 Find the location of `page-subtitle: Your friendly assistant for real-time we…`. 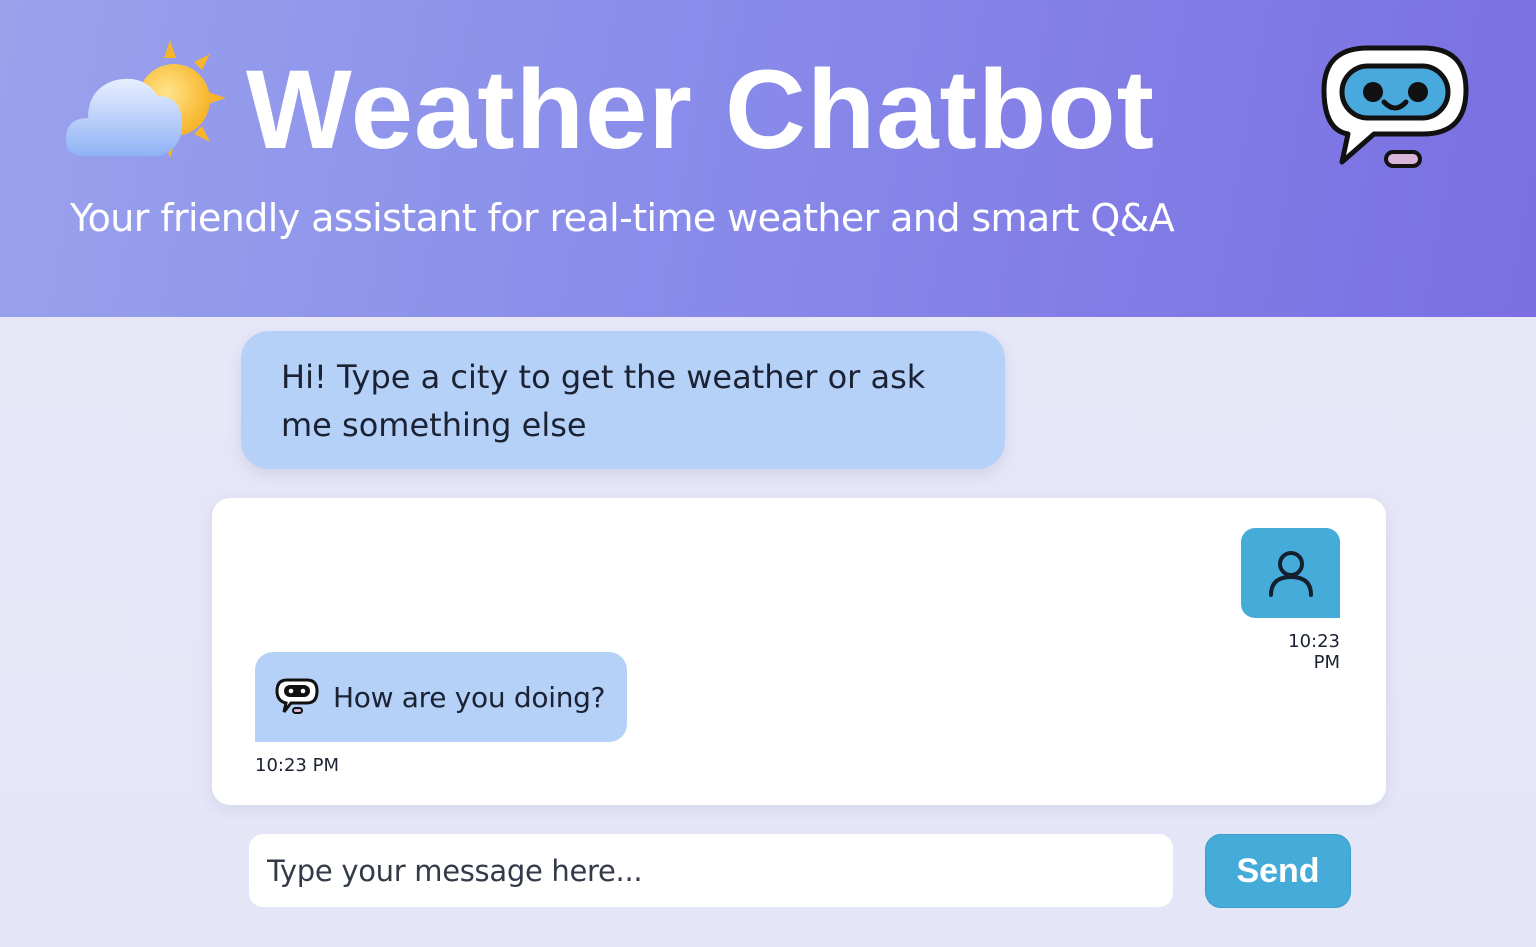

page-subtitle: Your friendly assistant for real-time we… is located at coordinates (622, 218).